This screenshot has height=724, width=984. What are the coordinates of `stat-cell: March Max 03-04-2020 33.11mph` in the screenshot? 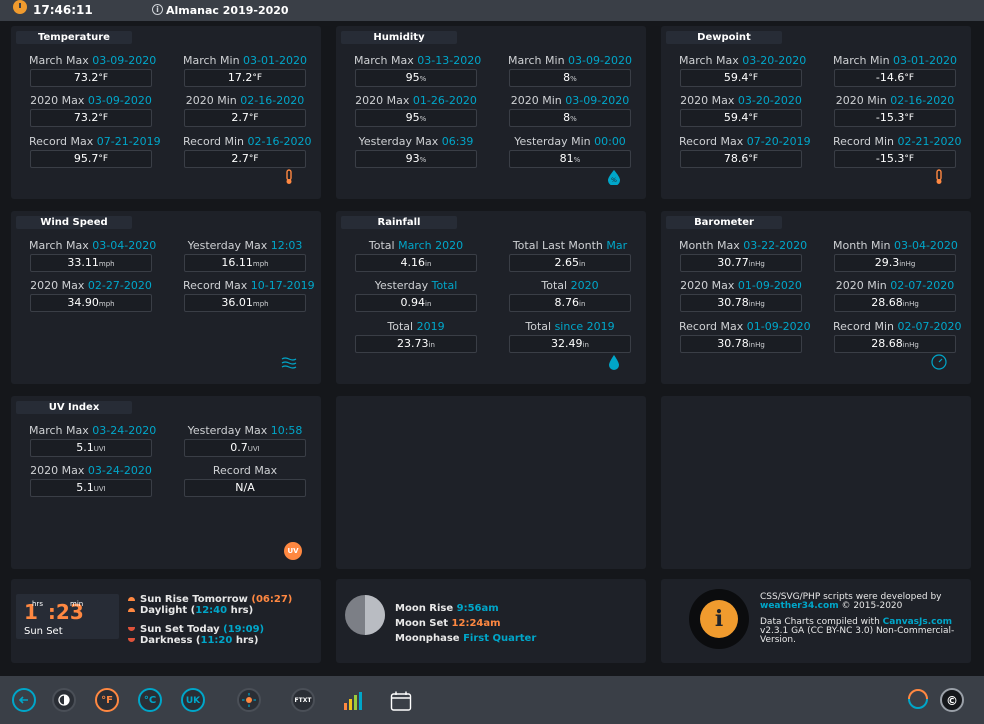 It's located at (92, 255).